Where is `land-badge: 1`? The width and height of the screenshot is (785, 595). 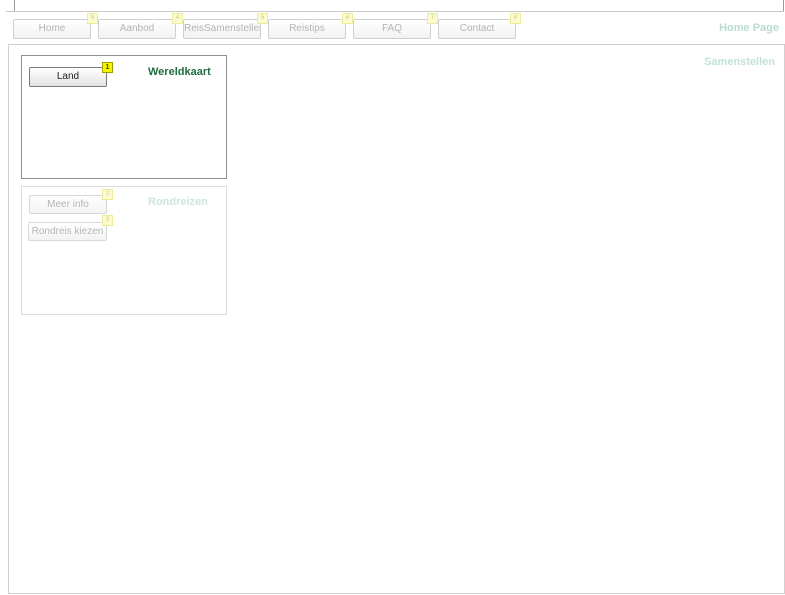 land-badge: 1 is located at coordinates (107, 67).